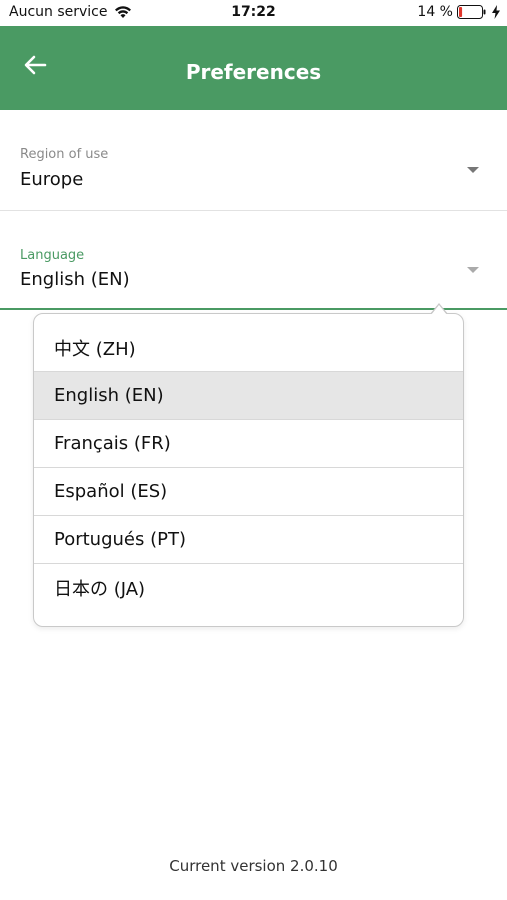  I want to click on language-value: English (EN), so click(75, 279).